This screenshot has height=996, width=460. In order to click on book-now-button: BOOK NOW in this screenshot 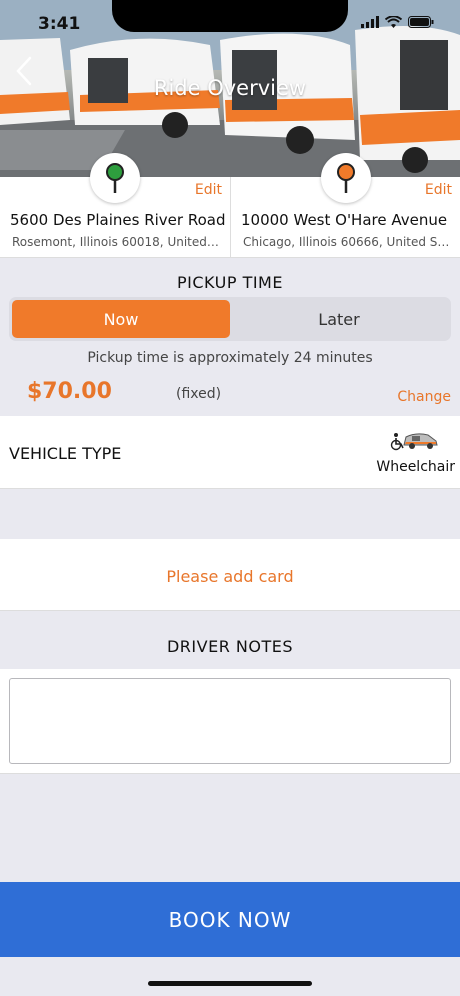, I will do `click(230, 919)`.